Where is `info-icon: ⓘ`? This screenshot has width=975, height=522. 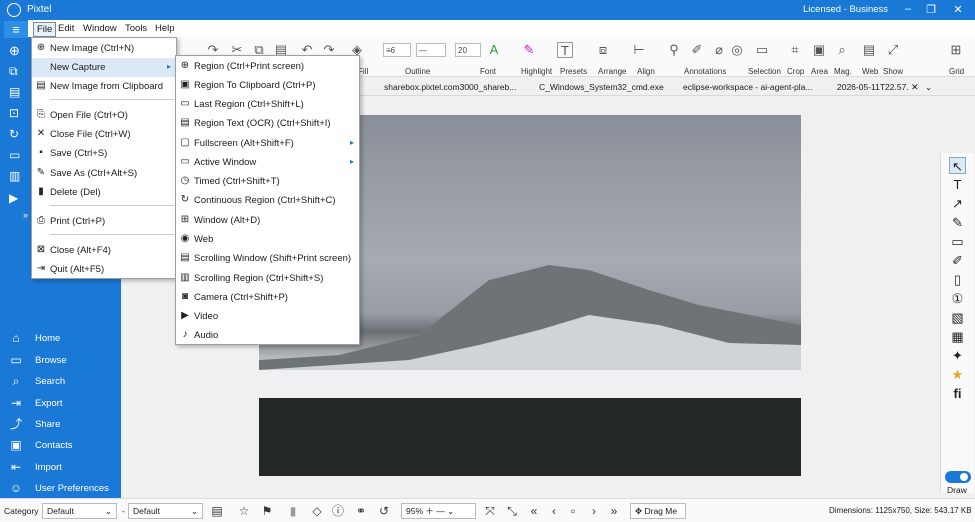
info-icon: ⓘ is located at coordinates (338, 511).